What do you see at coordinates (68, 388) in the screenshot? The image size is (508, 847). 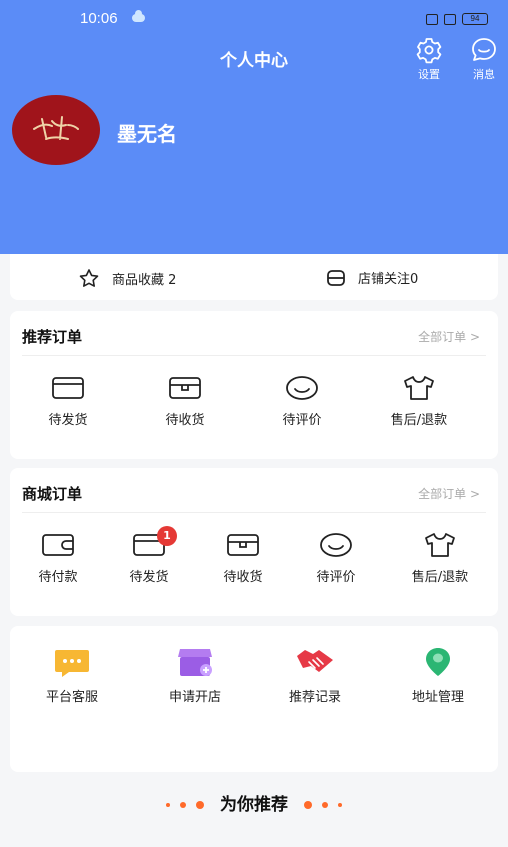 I see `card-icon` at bounding box center [68, 388].